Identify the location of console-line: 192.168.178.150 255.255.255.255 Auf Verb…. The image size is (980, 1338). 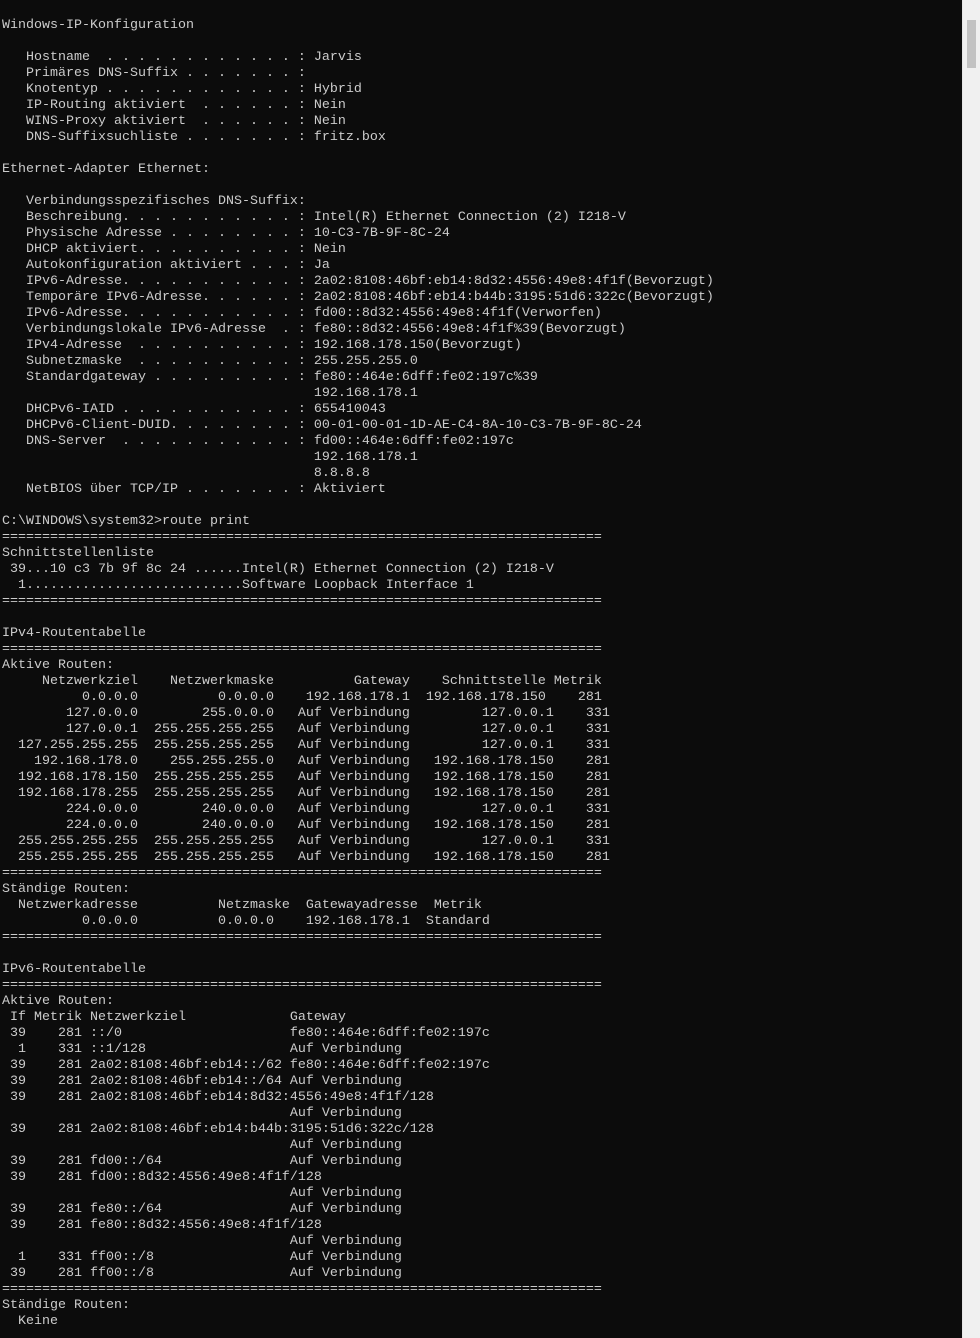
(306, 777).